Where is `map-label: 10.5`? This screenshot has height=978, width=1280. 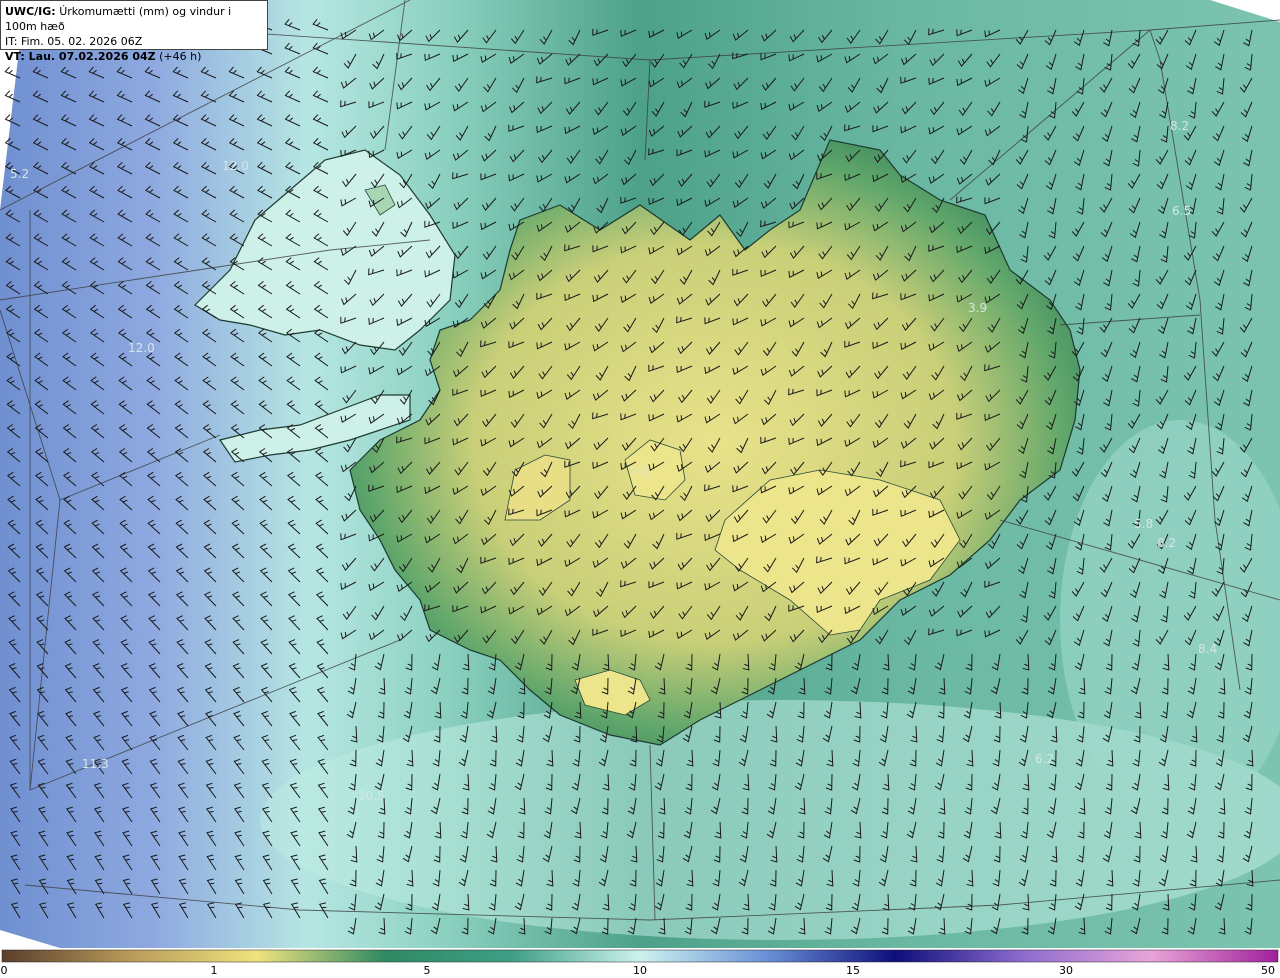
map-label: 10.5 is located at coordinates (371, 796).